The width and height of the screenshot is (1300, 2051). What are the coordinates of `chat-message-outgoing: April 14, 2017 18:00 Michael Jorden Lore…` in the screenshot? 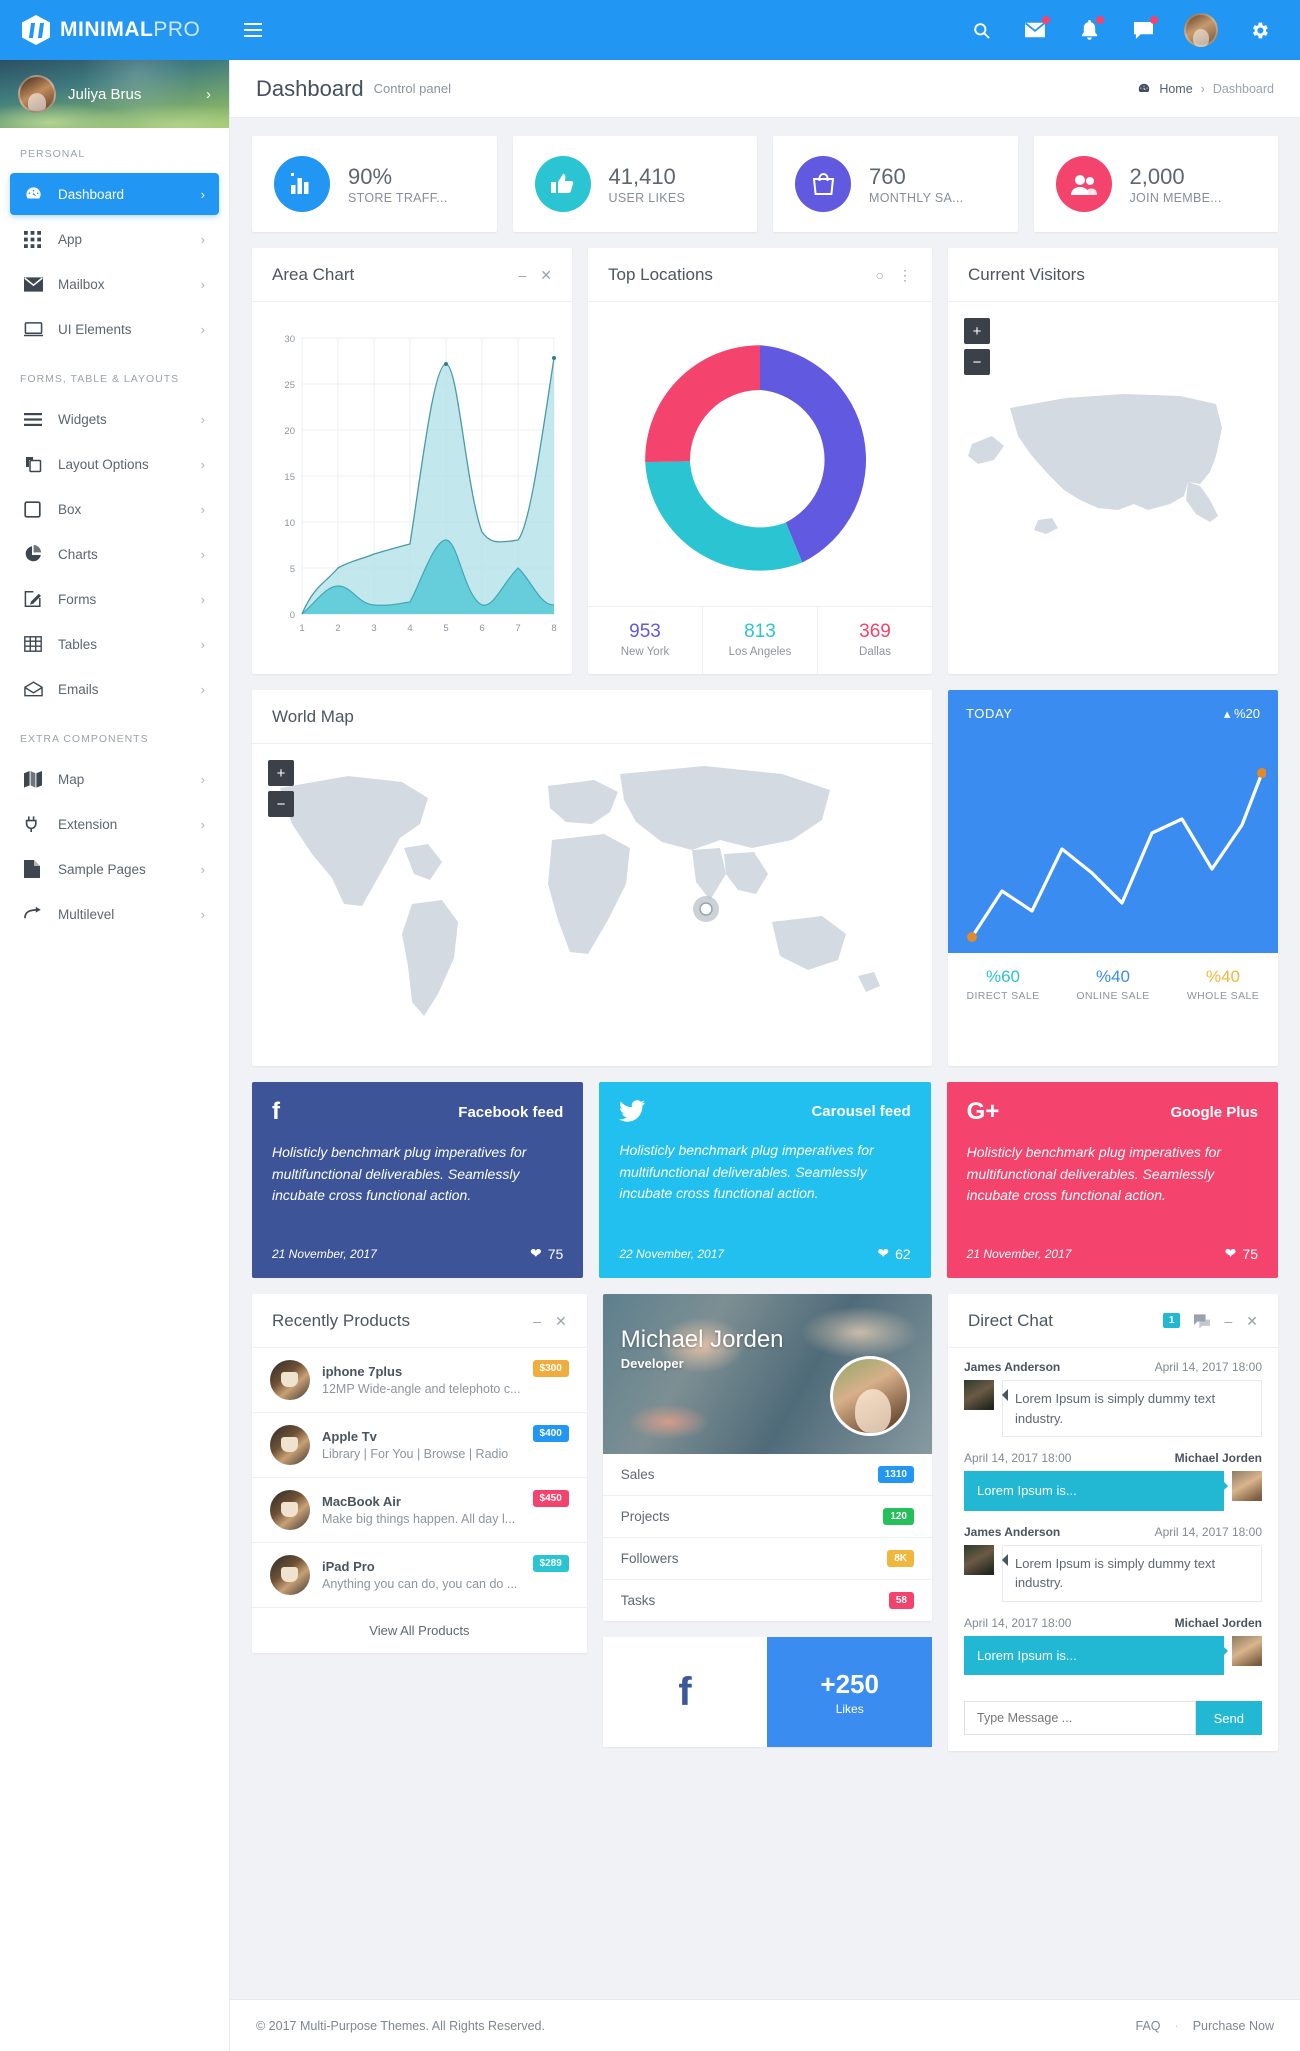 It's located at (1113, 1645).